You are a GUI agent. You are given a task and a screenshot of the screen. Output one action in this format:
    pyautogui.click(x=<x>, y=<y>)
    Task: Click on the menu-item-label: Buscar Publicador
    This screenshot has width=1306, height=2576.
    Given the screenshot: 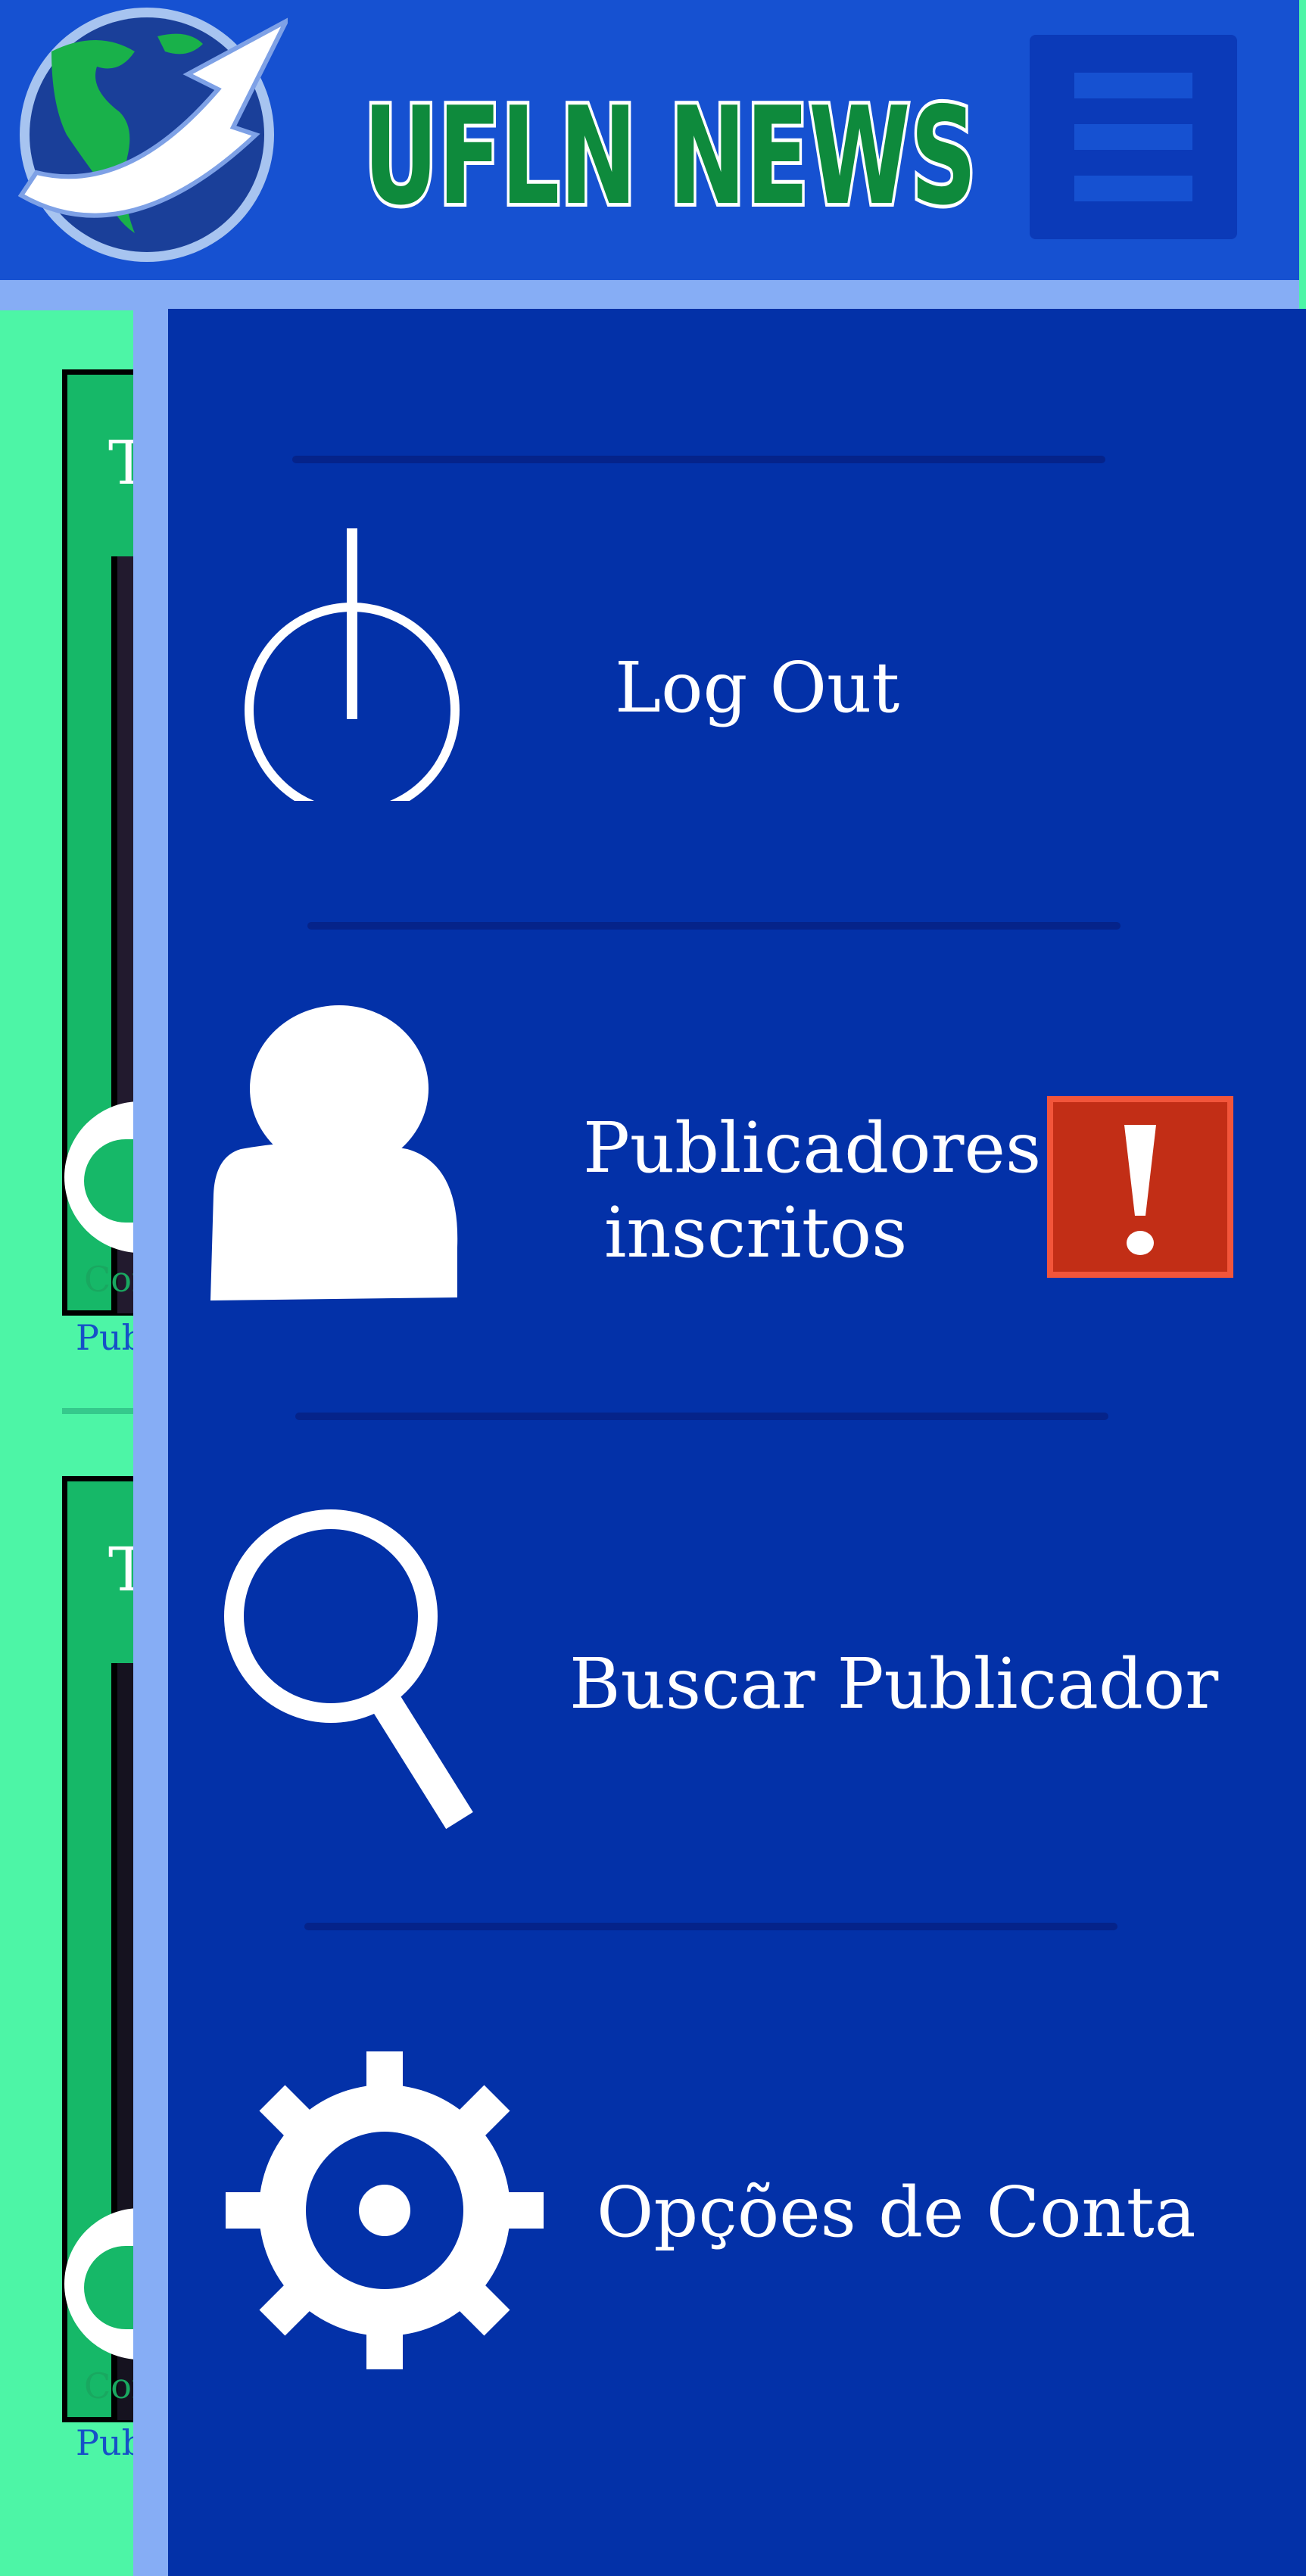 What is the action you would take?
    pyautogui.click(x=894, y=1683)
    